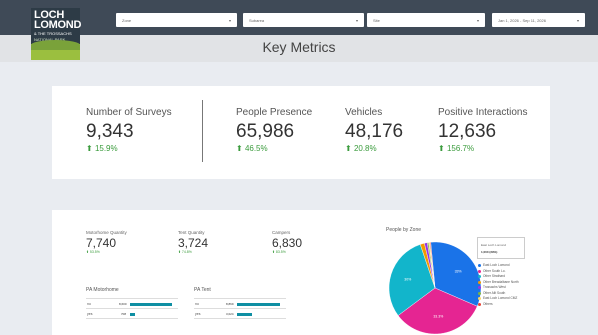  I want to click on metric-change: ⬆ 20.8%, so click(361, 148).